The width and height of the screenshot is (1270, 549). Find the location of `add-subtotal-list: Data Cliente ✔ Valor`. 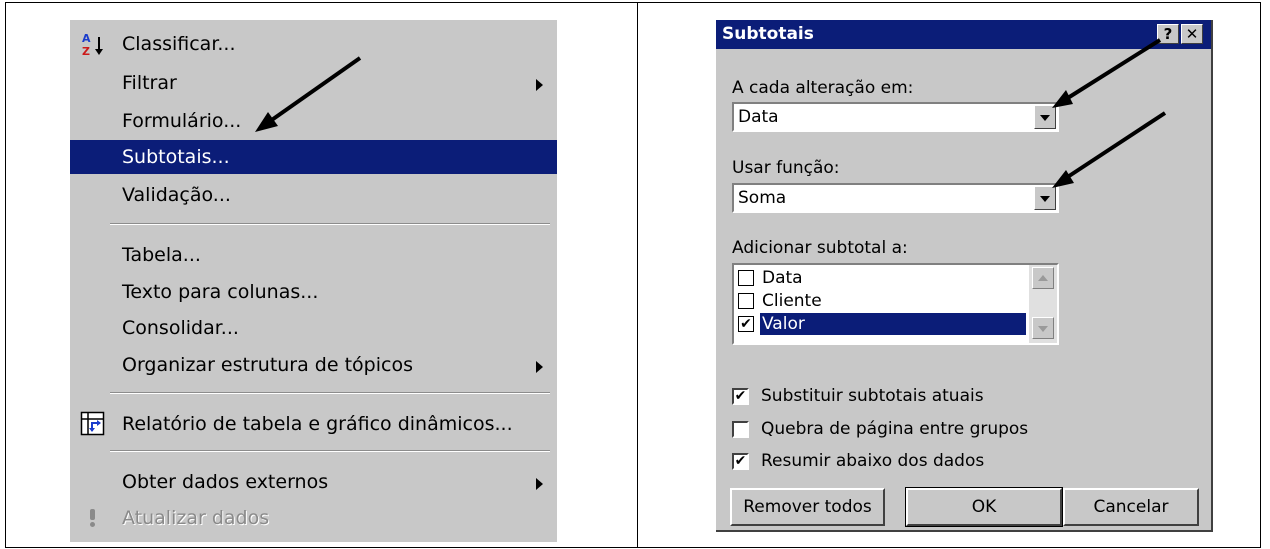

add-subtotal-list: Data Cliente ✔ Valor is located at coordinates (895, 304).